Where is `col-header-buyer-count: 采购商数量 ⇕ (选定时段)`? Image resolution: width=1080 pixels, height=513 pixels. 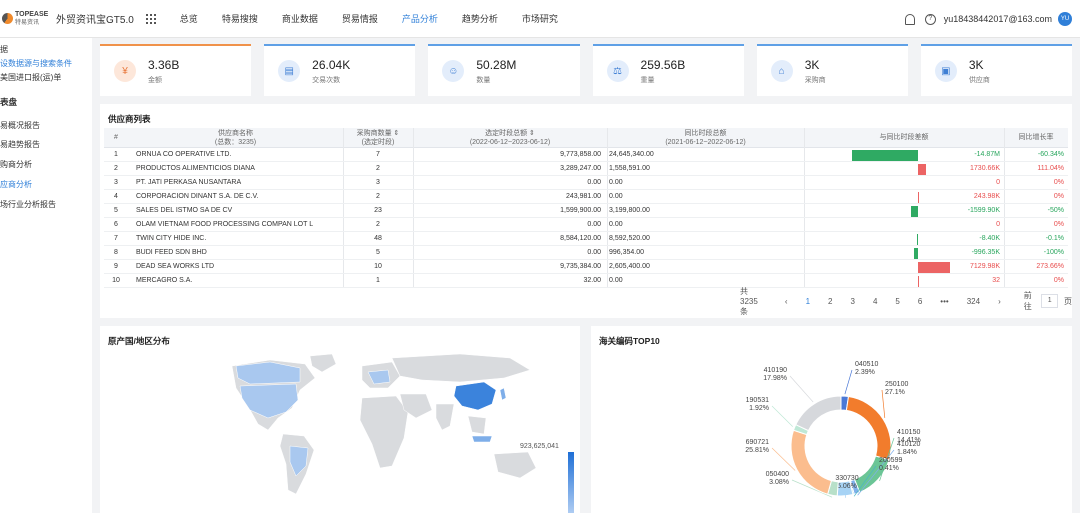
col-header-buyer-count: 采购商数量 ⇕ (选定时段) is located at coordinates (378, 138).